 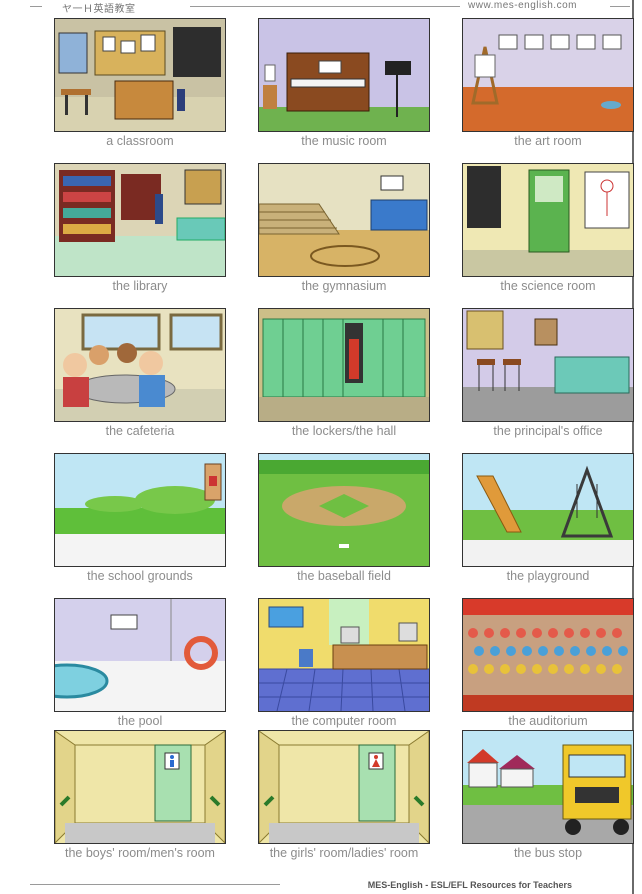 What do you see at coordinates (344, 853) in the screenshot?
I see `card-caption: the girls' room/ladies' room` at bounding box center [344, 853].